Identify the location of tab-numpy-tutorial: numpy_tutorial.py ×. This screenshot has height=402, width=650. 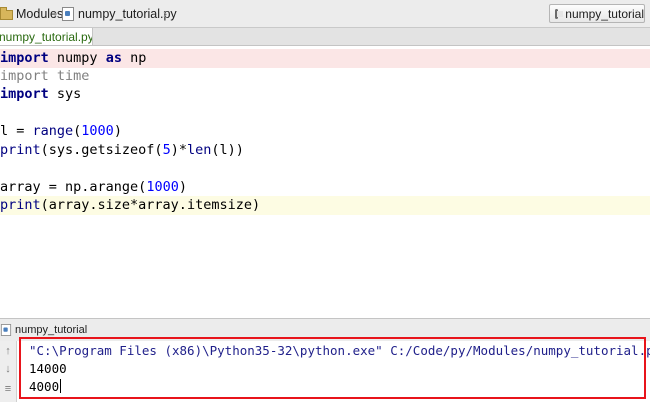
(46, 36).